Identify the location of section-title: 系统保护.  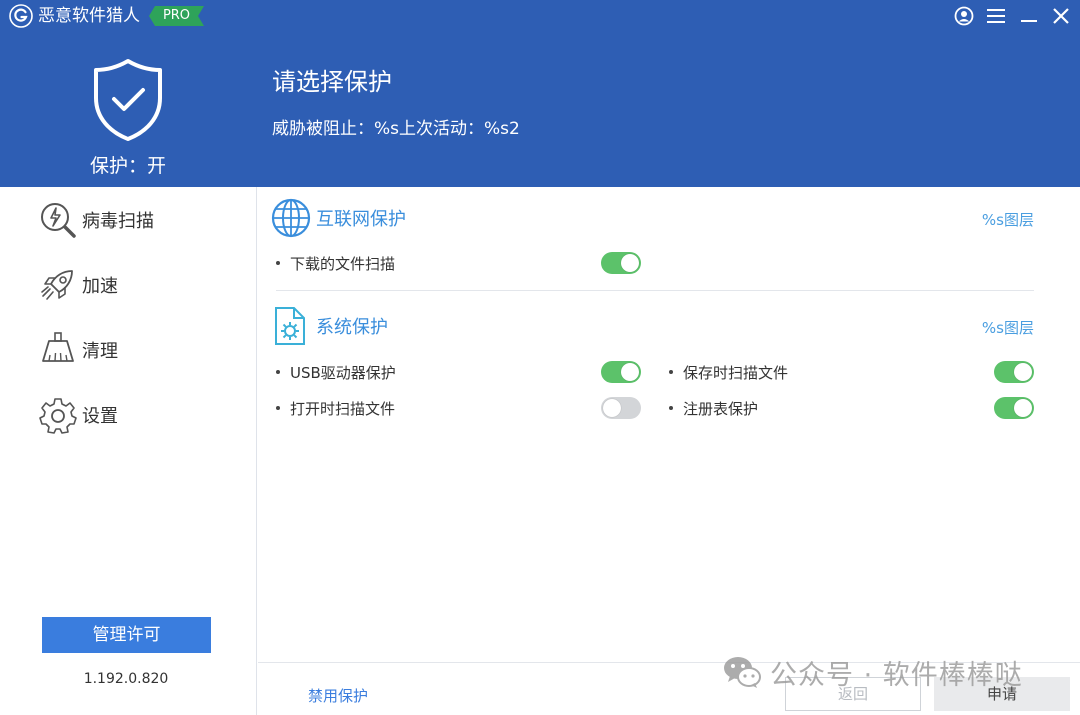
(352, 327).